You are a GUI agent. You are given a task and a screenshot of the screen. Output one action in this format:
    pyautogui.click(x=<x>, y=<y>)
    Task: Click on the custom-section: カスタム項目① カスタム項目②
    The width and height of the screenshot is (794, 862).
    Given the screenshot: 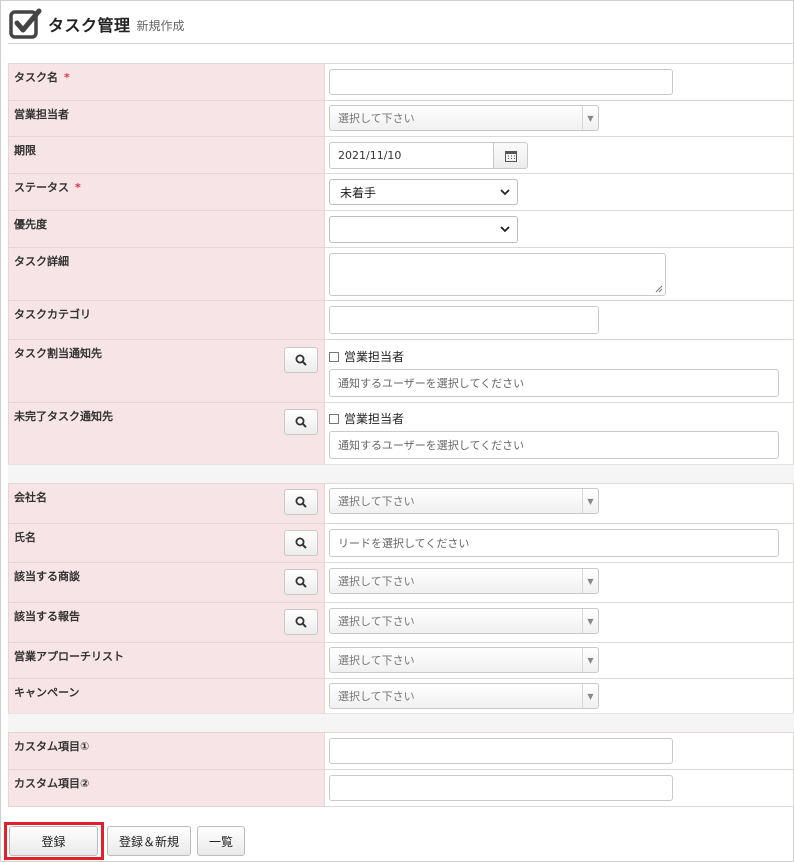 What is the action you would take?
    pyautogui.click(x=401, y=769)
    